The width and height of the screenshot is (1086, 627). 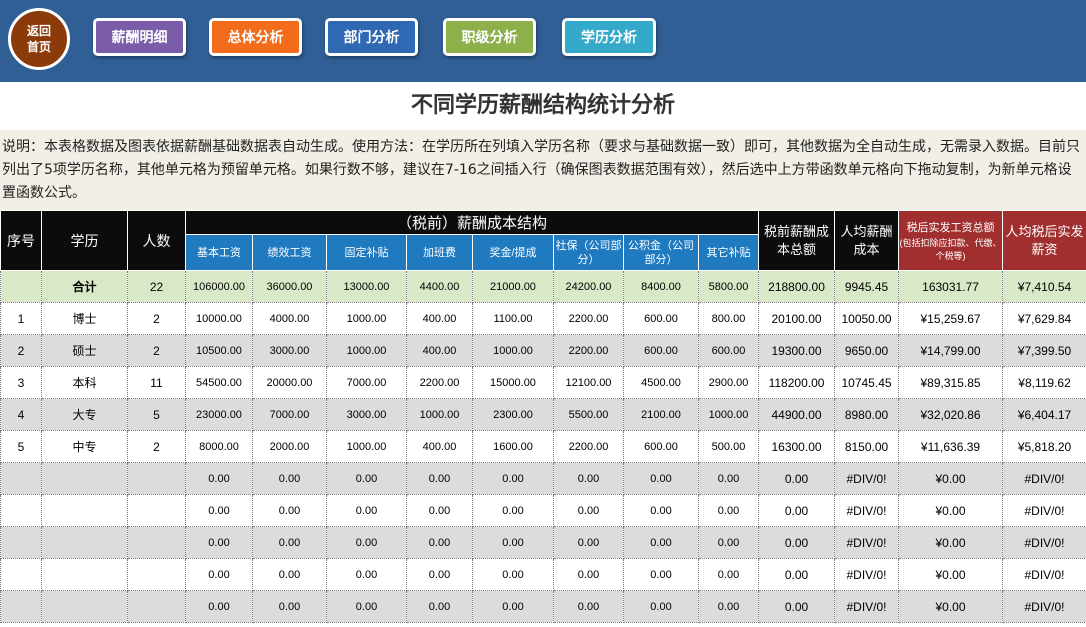 What do you see at coordinates (219, 446) in the screenshot?
I see `value-cell: 8000.00` at bounding box center [219, 446].